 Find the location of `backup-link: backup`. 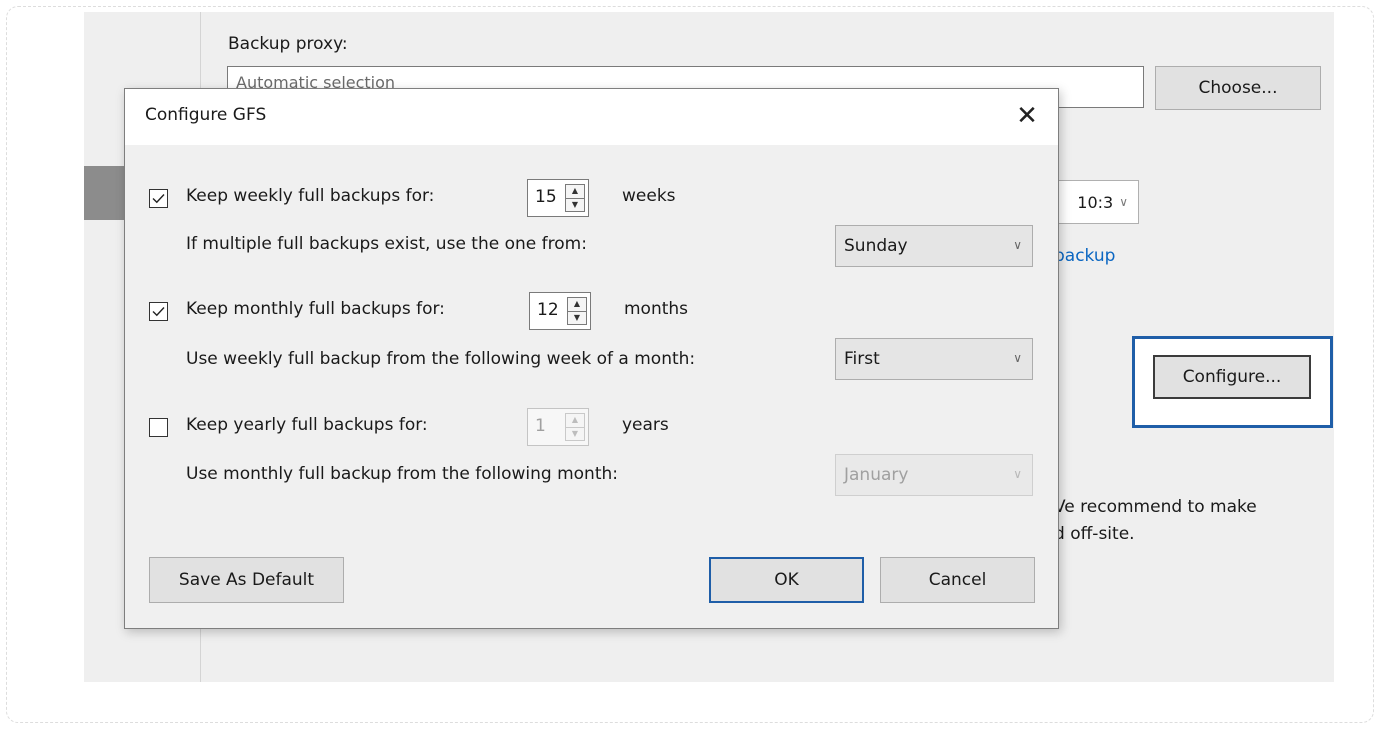

backup-link: backup is located at coordinates (1084, 256).